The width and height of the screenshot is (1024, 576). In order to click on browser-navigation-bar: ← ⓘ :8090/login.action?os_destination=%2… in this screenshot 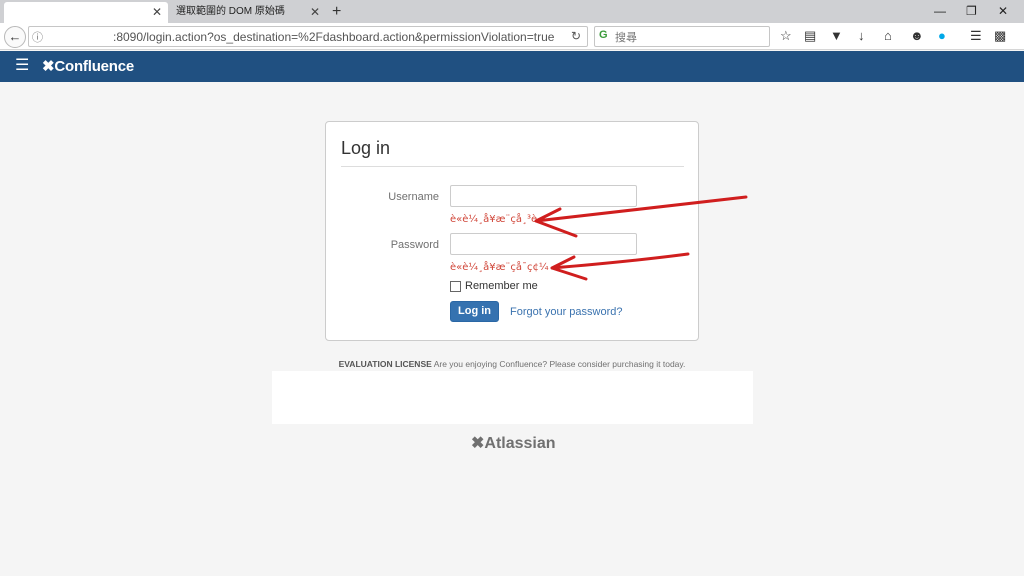, I will do `click(512, 36)`.